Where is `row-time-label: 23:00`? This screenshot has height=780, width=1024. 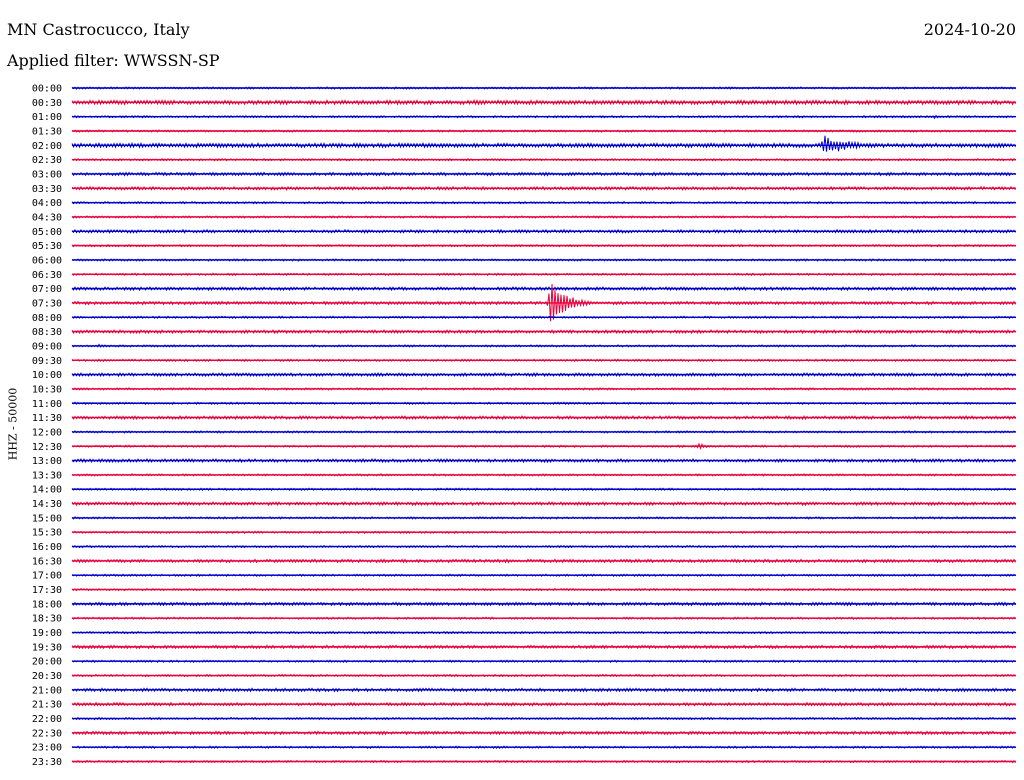 row-time-label: 23:00 is located at coordinates (47, 748).